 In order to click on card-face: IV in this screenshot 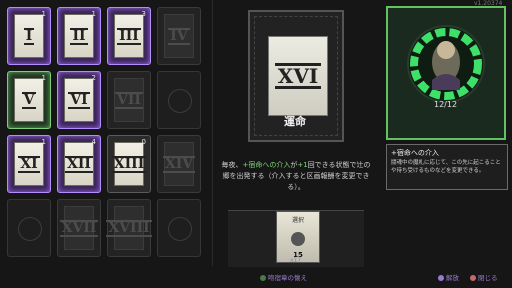, I will do `click(179, 36)`.